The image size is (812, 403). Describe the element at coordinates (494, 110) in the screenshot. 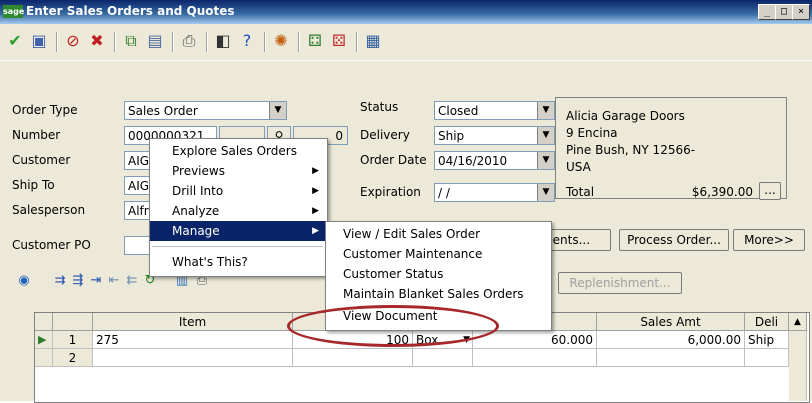

I see `status-select: Closed ▼` at that location.